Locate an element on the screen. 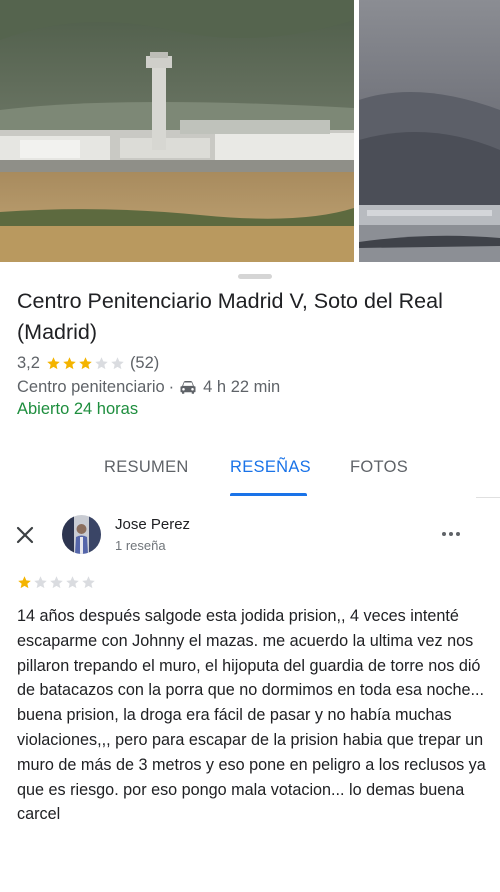 Image resolution: width=500 pixels, height=892 pixels. review-stars is located at coordinates (57, 582).